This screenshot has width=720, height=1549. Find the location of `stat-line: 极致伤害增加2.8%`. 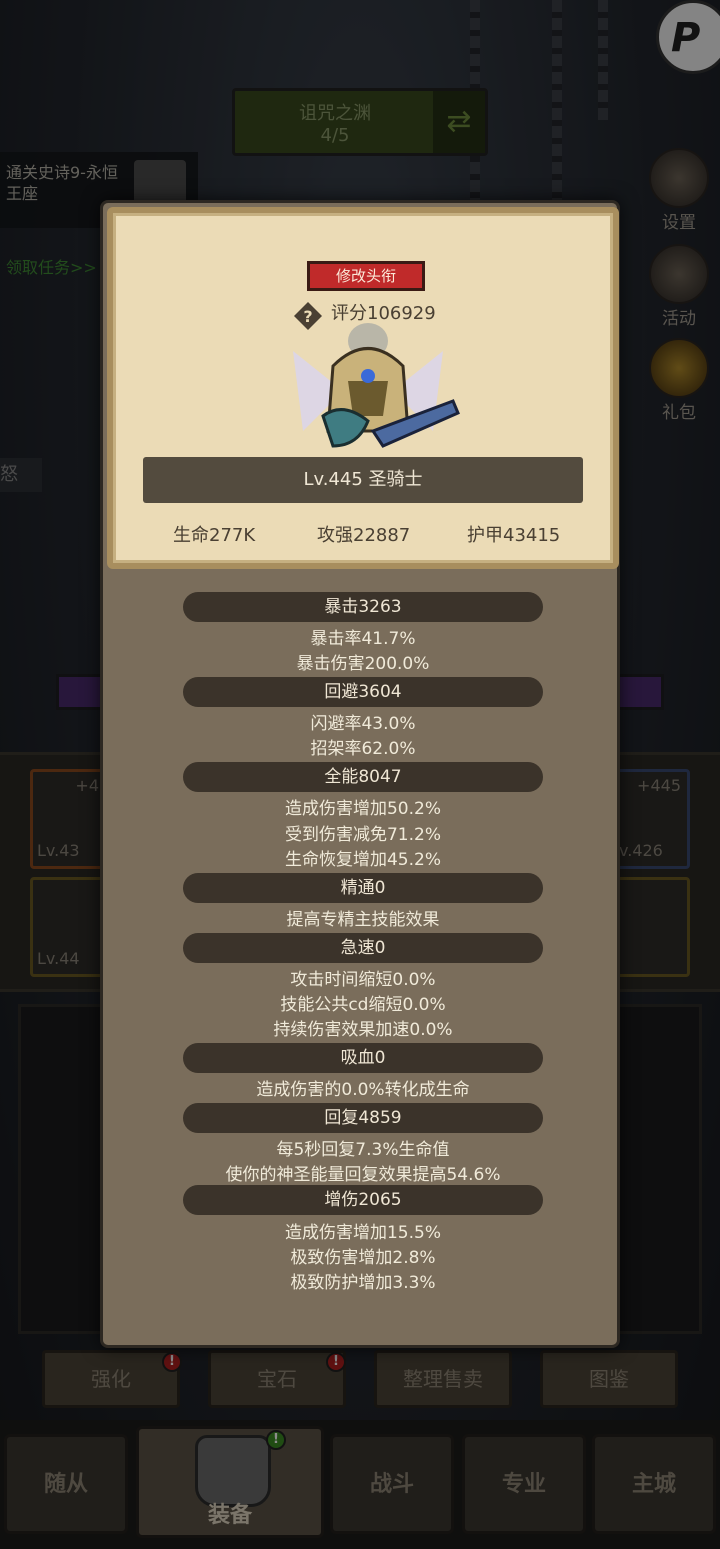

stat-line: 极致伤害增加2.8% is located at coordinates (363, 1258).